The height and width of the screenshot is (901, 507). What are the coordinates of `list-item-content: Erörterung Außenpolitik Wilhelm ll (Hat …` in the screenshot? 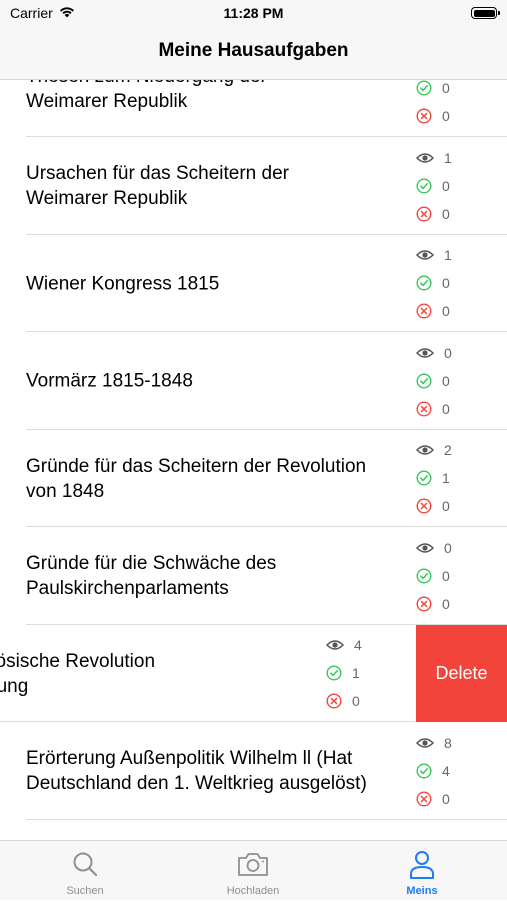 It's located at (253, 771).